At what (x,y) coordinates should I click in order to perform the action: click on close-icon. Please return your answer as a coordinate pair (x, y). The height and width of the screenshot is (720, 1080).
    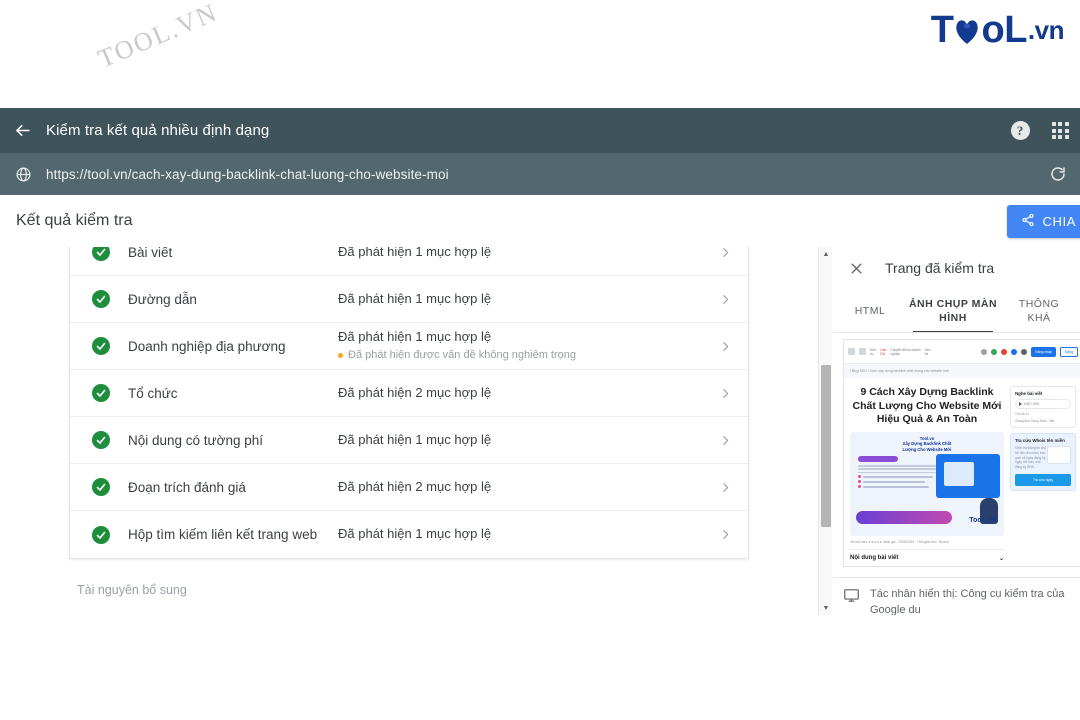
    Looking at the image, I should click on (856, 268).